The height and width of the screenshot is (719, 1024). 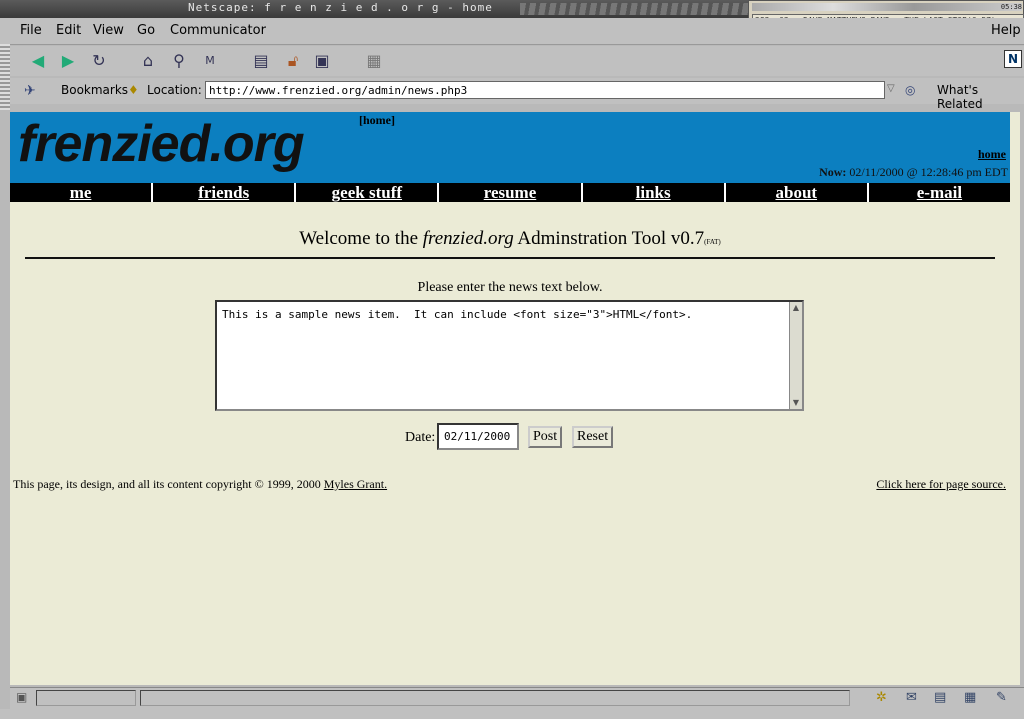 What do you see at coordinates (108, 30) in the screenshot?
I see `menu-view: View` at bounding box center [108, 30].